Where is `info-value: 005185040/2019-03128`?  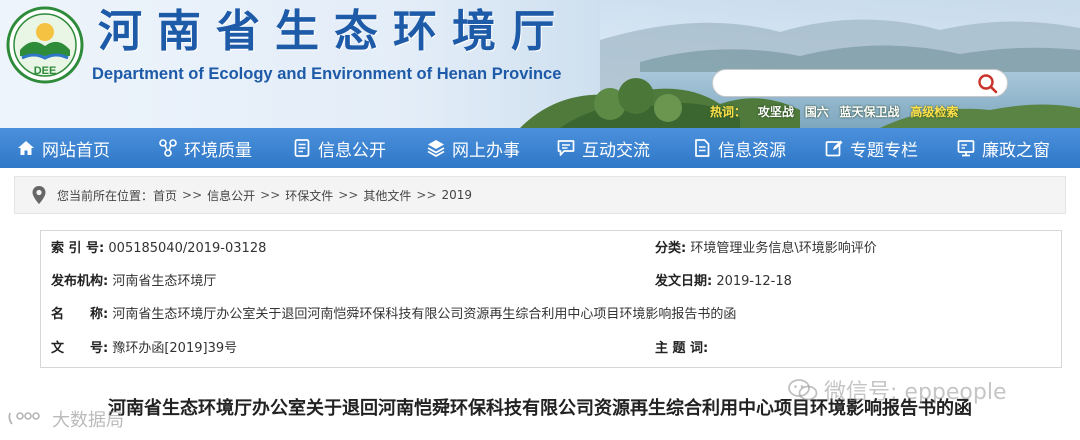 info-value: 005185040/2019-03128 is located at coordinates (187, 248).